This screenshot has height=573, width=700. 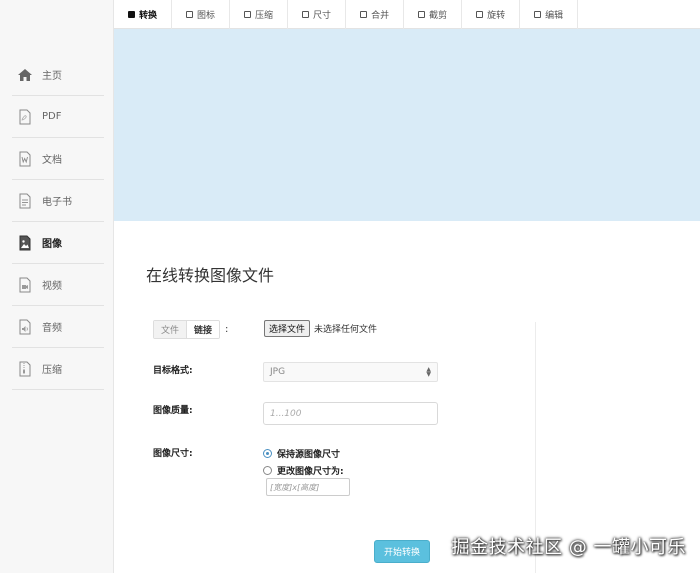 What do you see at coordinates (402, 551) in the screenshot?
I see `start-convert-button: 开始转换` at bounding box center [402, 551].